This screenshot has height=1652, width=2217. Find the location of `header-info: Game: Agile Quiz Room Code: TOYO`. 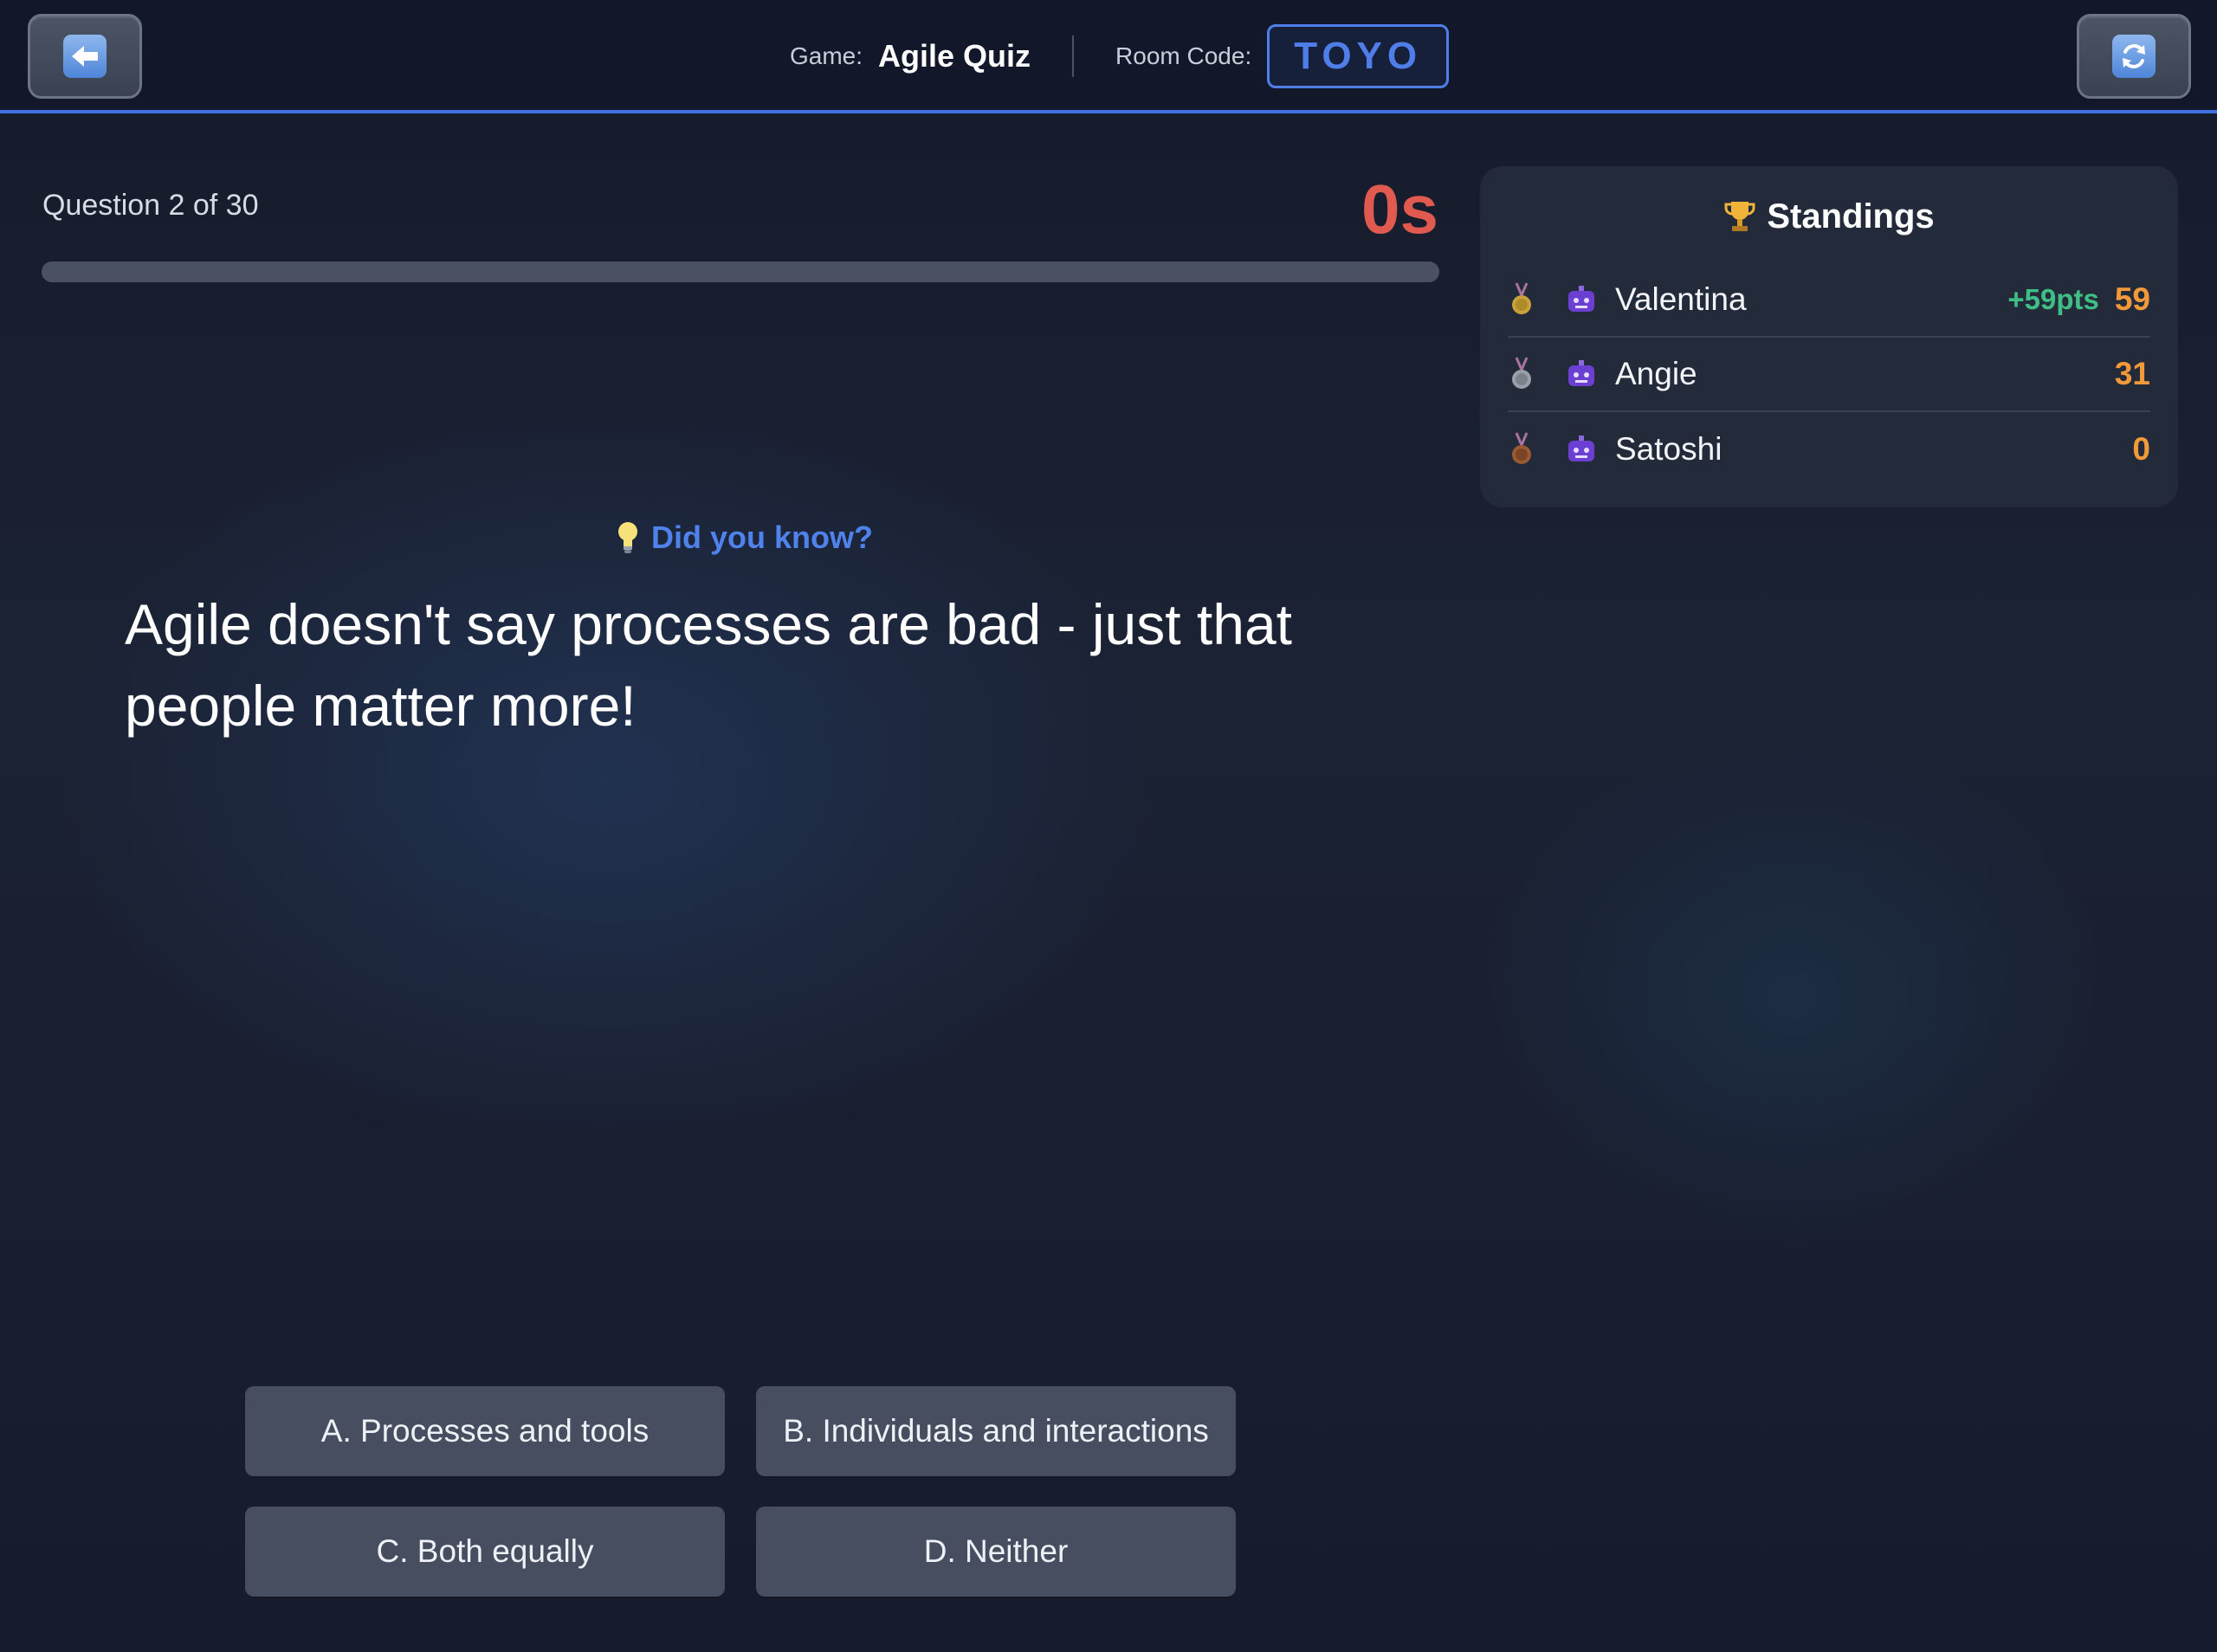

header-info: Game: Agile Quiz Room Code: TOYO is located at coordinates (1120, 56).